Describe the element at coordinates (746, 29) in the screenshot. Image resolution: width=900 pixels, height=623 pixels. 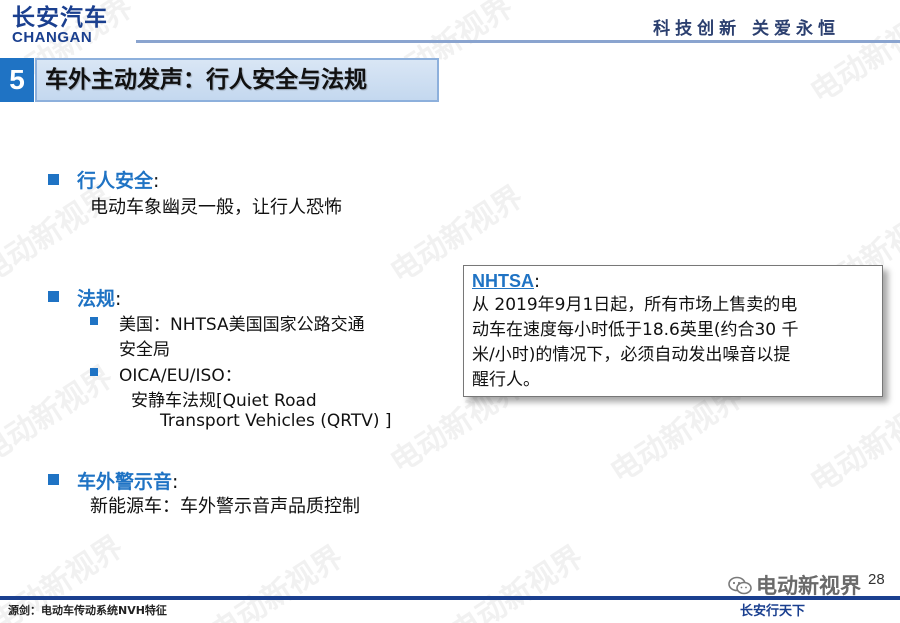
I see `slogan: 科技创新 关爱永恒` at that location.